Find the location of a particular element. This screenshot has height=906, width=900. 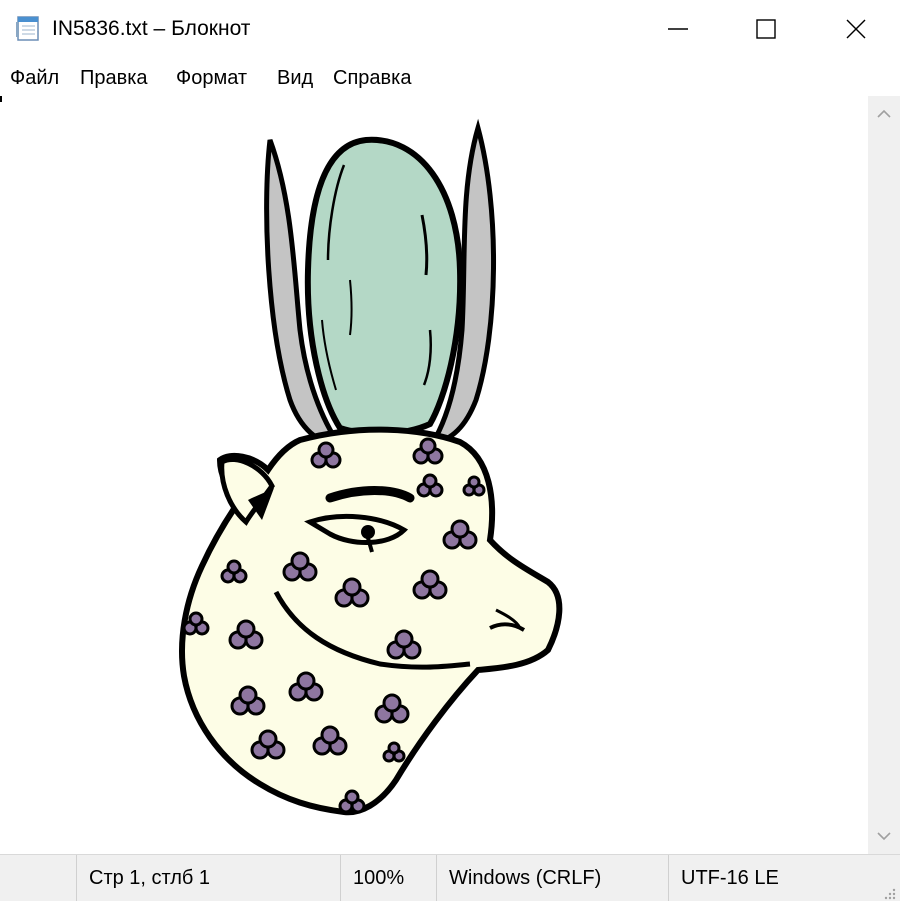

chevron-down-icon is located at coordinates (884, 836).